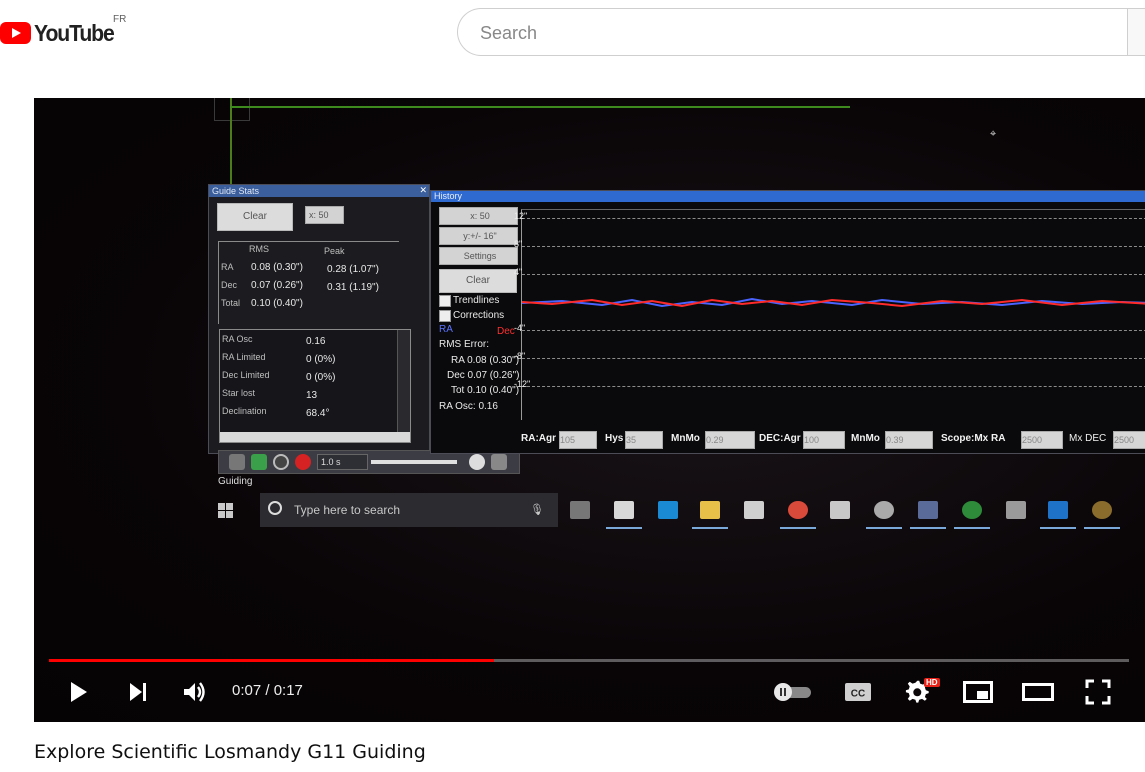 The height and width of the screenshot is (772, 1145). I want to click on mnmo-label: MnMo, so click(685, 438).